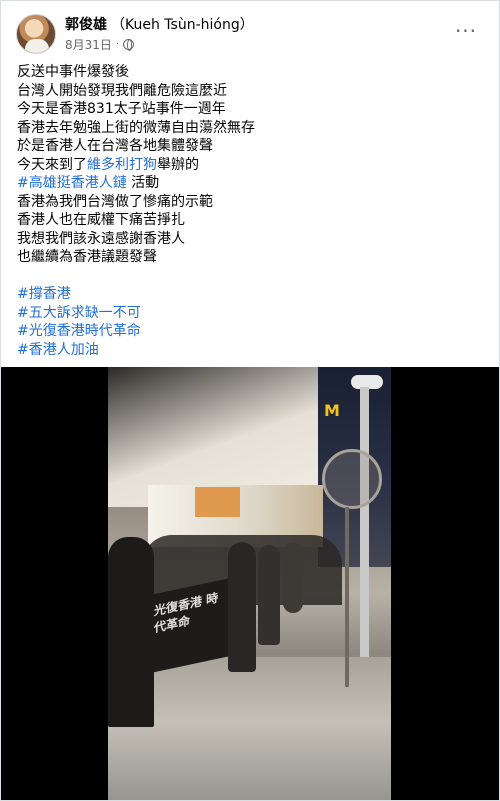 The image size is (500, 801). I want to click on mcdonalds-sign: M, so click(332, 410).